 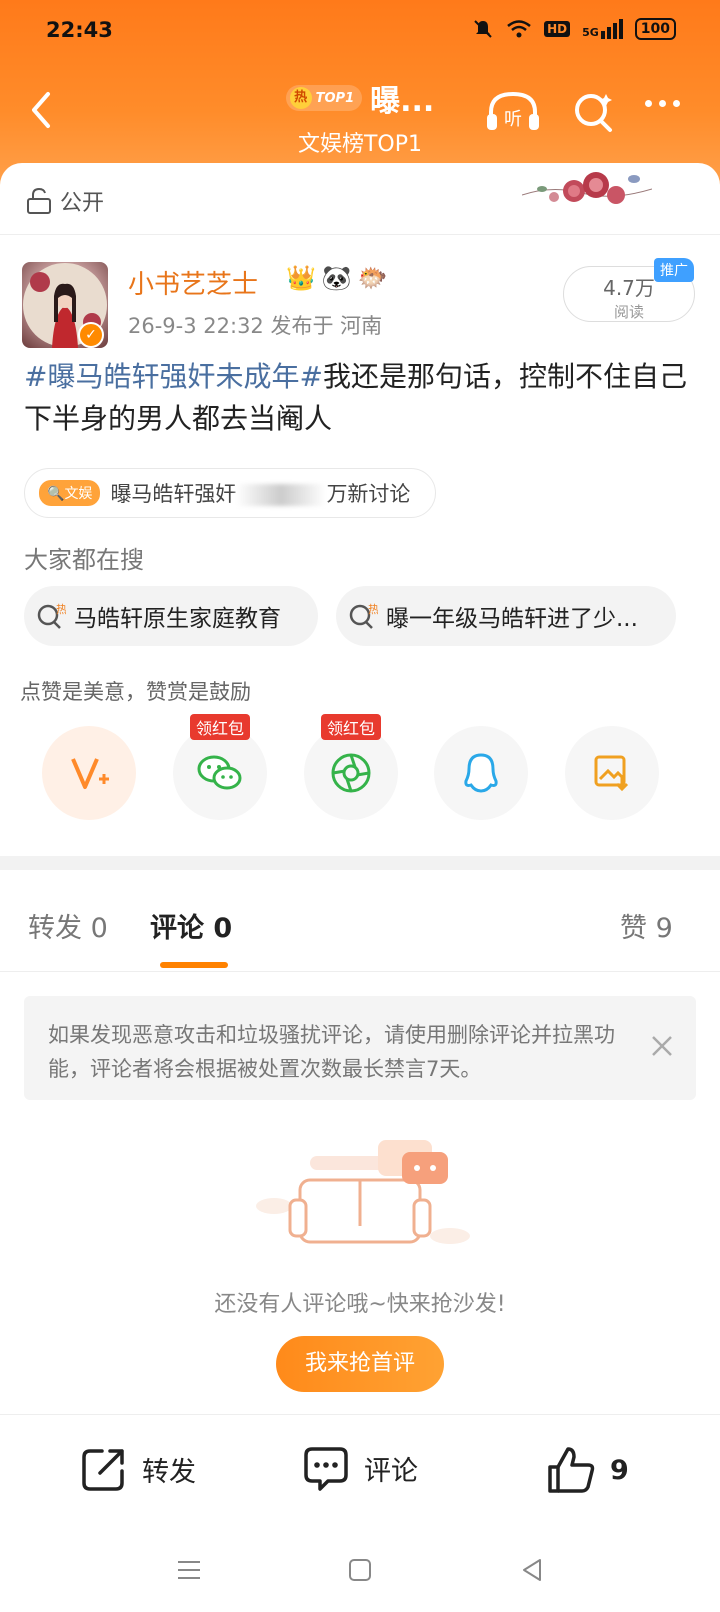 I want to click on moments-icon, so click(x=351, y=773).